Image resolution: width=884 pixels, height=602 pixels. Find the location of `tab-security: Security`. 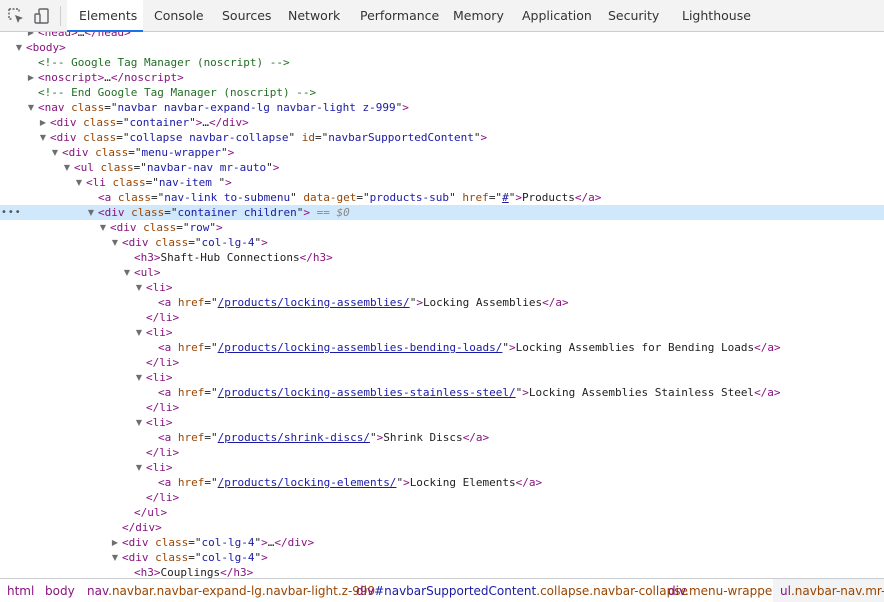

tab-security: Security is located at coordinates (633, 15).